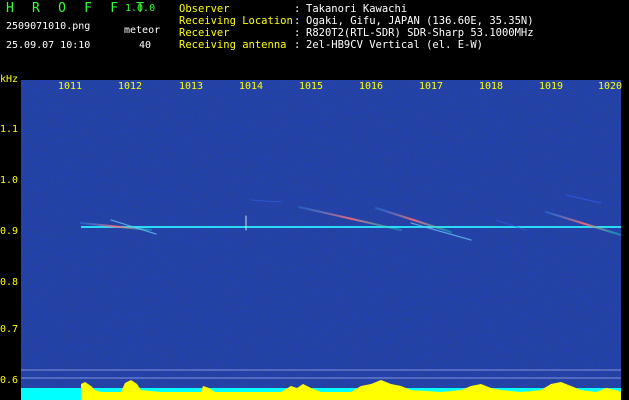  What do you see at coordinates (9, 282) in the screenshot?
I see `freq-tick: 0.8` at bounding box center [9, 282].